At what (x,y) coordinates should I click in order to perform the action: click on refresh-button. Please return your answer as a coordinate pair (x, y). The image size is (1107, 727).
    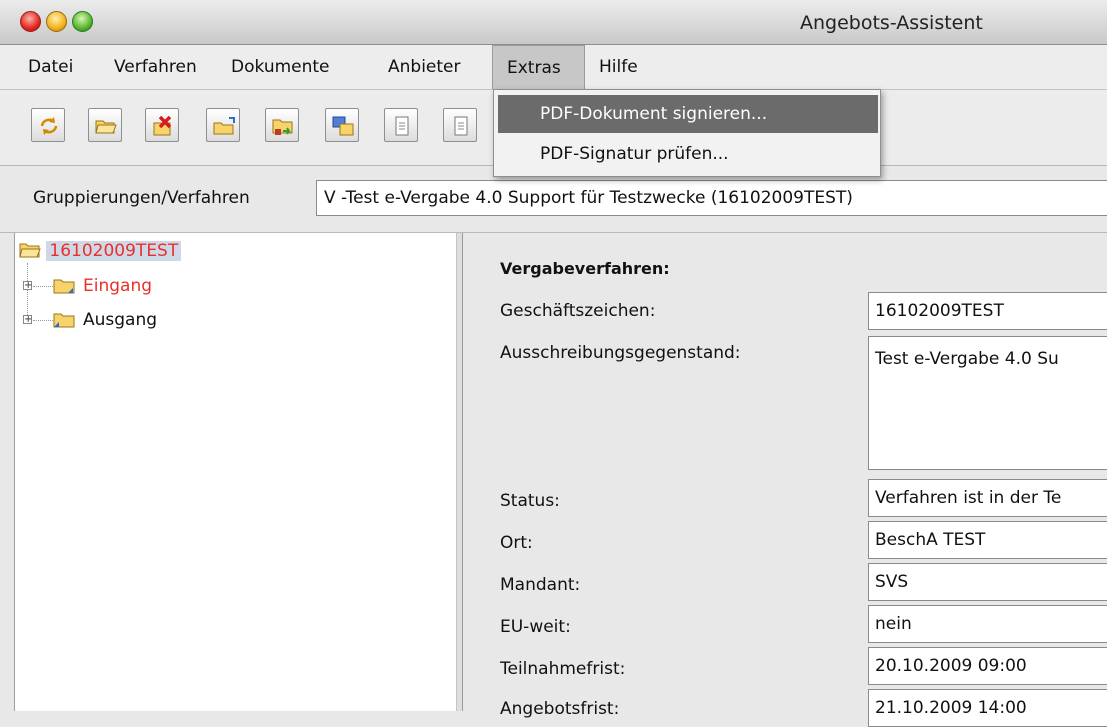
    Looking at the image, I should click on (48, 125).